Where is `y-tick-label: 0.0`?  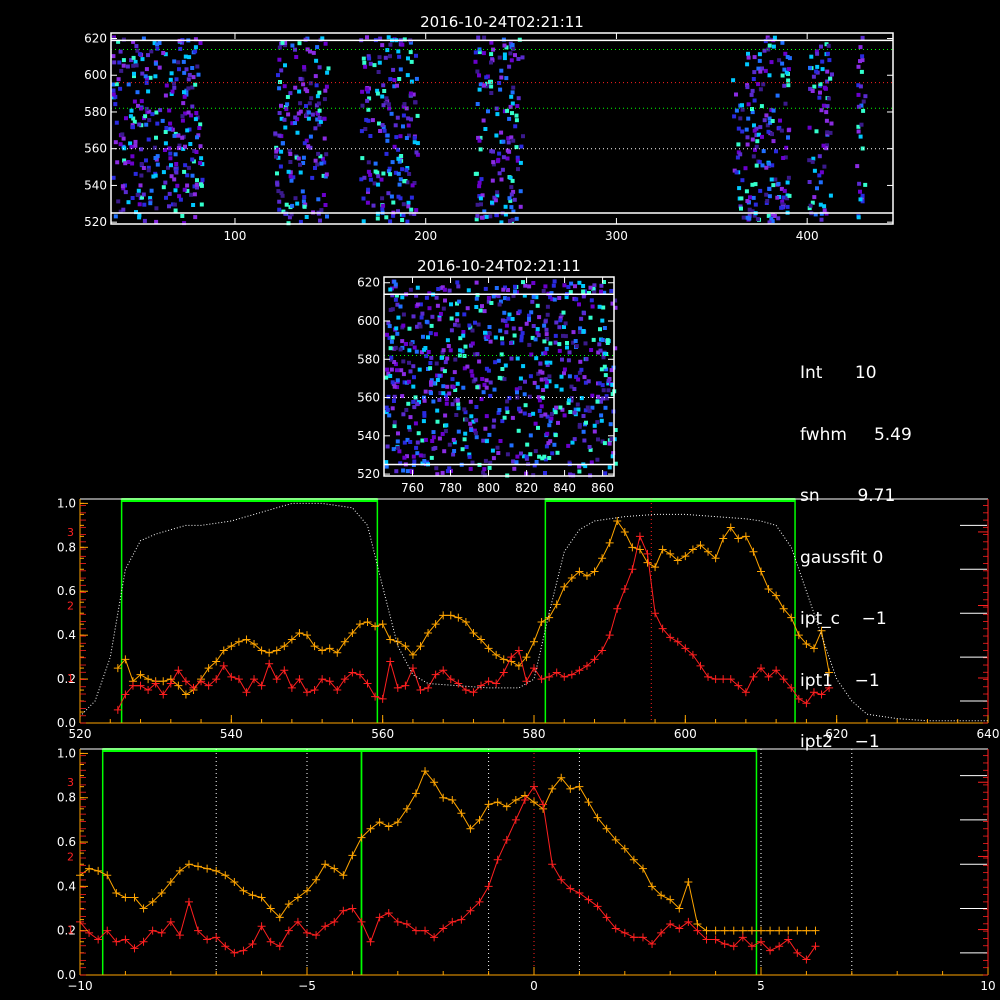 y-tick-label: 0.0 is located at coordinates (66, 723).